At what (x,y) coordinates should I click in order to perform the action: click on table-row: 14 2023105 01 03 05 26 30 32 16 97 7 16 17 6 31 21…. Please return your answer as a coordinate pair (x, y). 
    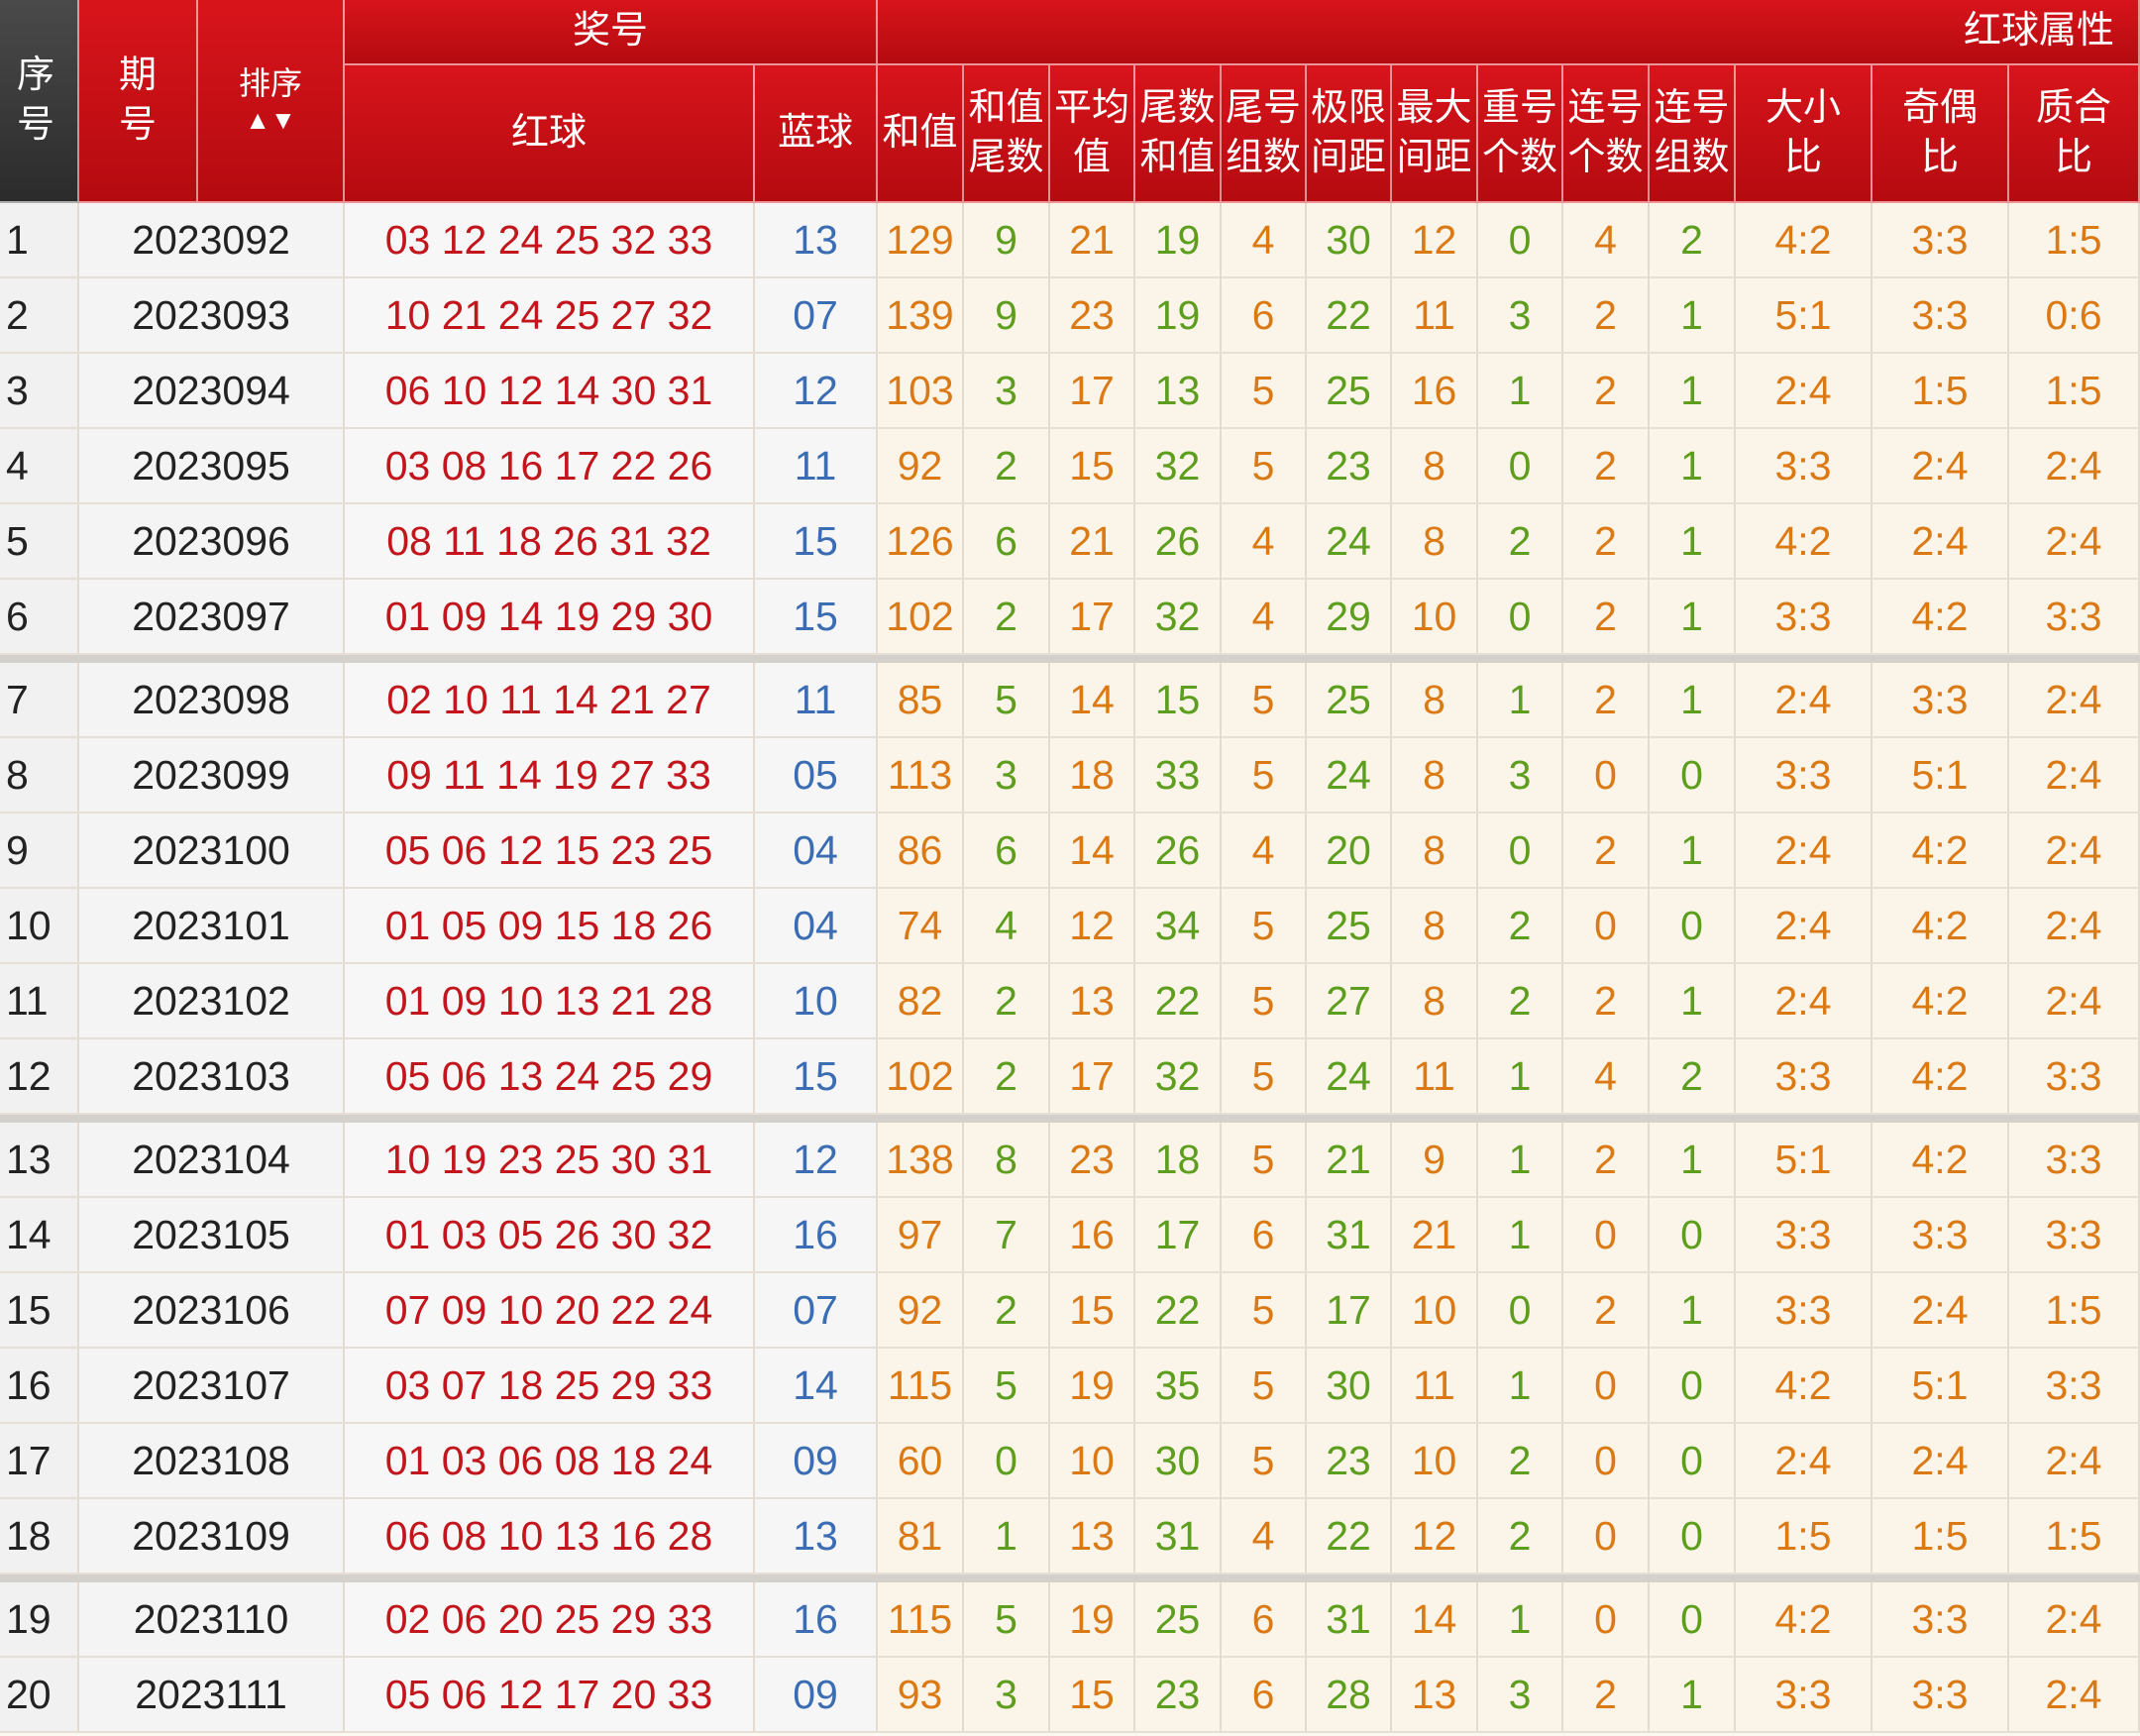
    Looking at the image, I should click on (1070, 1235).